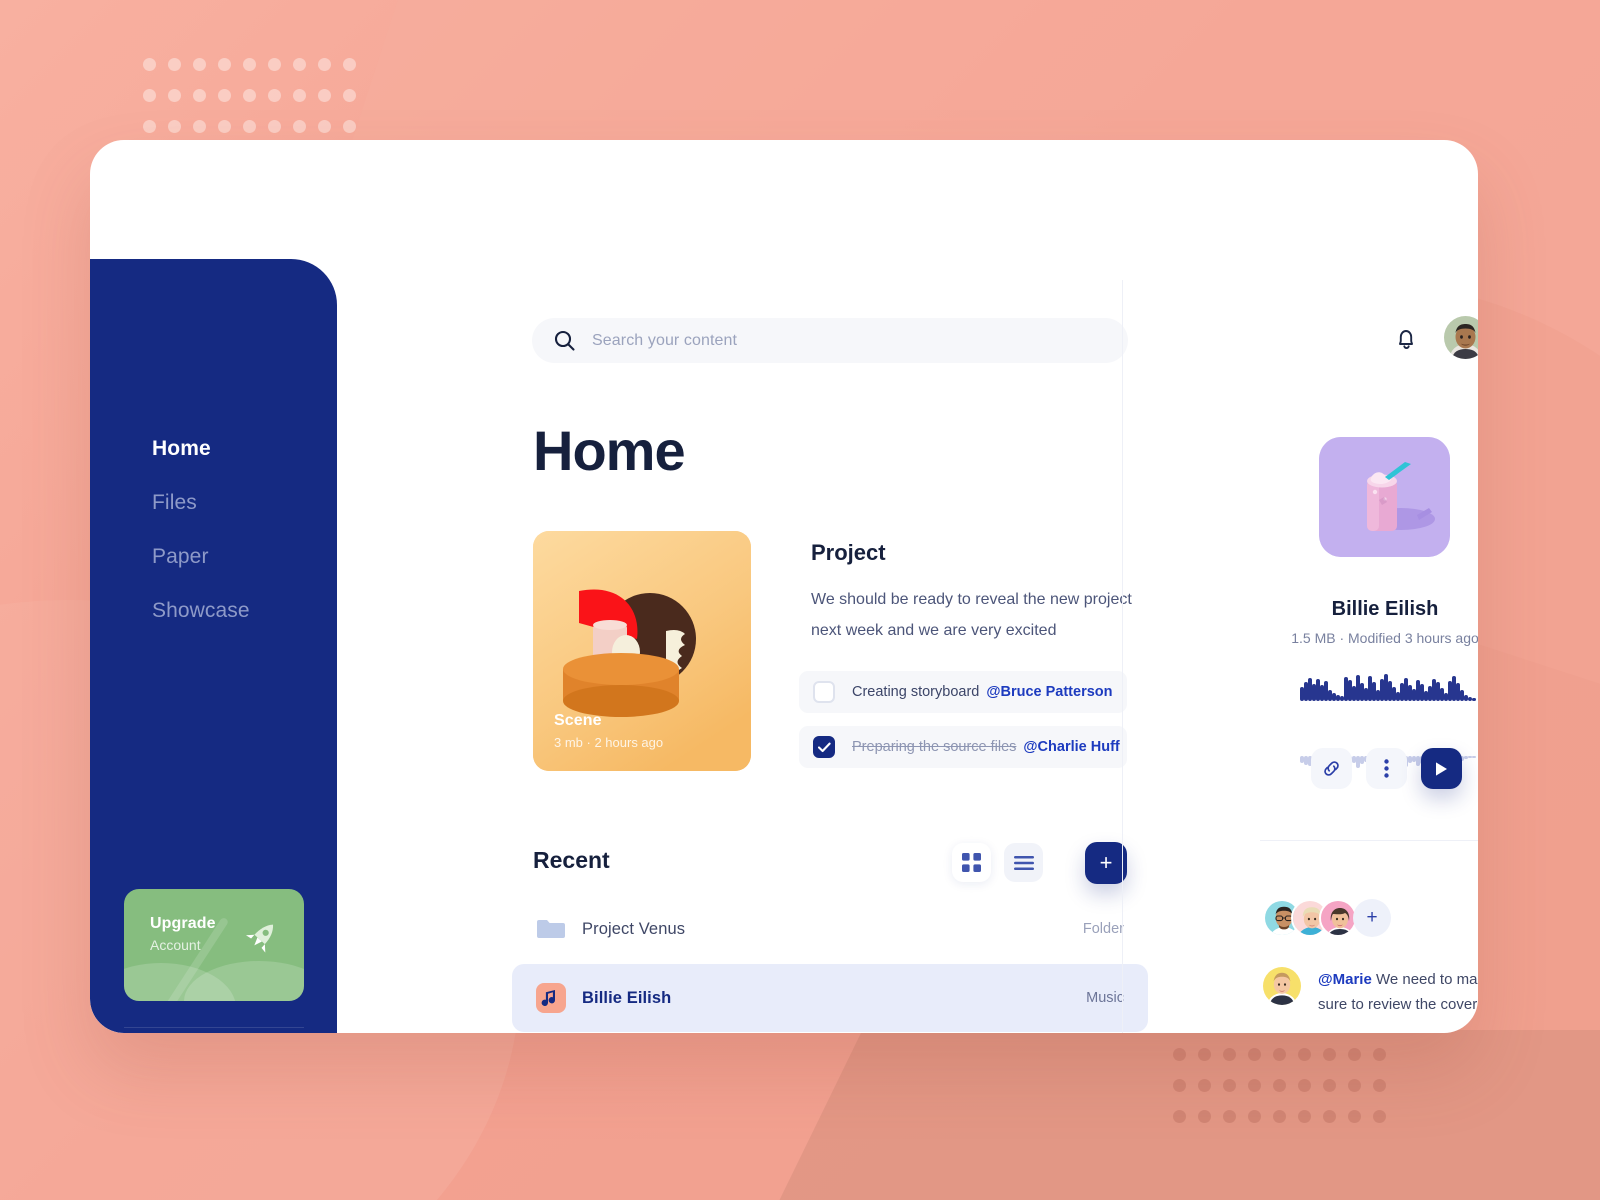 Image resolution: width=1600 pixels, height=1200 pixels. I want to click on bell-icon, so click(1407, 339).